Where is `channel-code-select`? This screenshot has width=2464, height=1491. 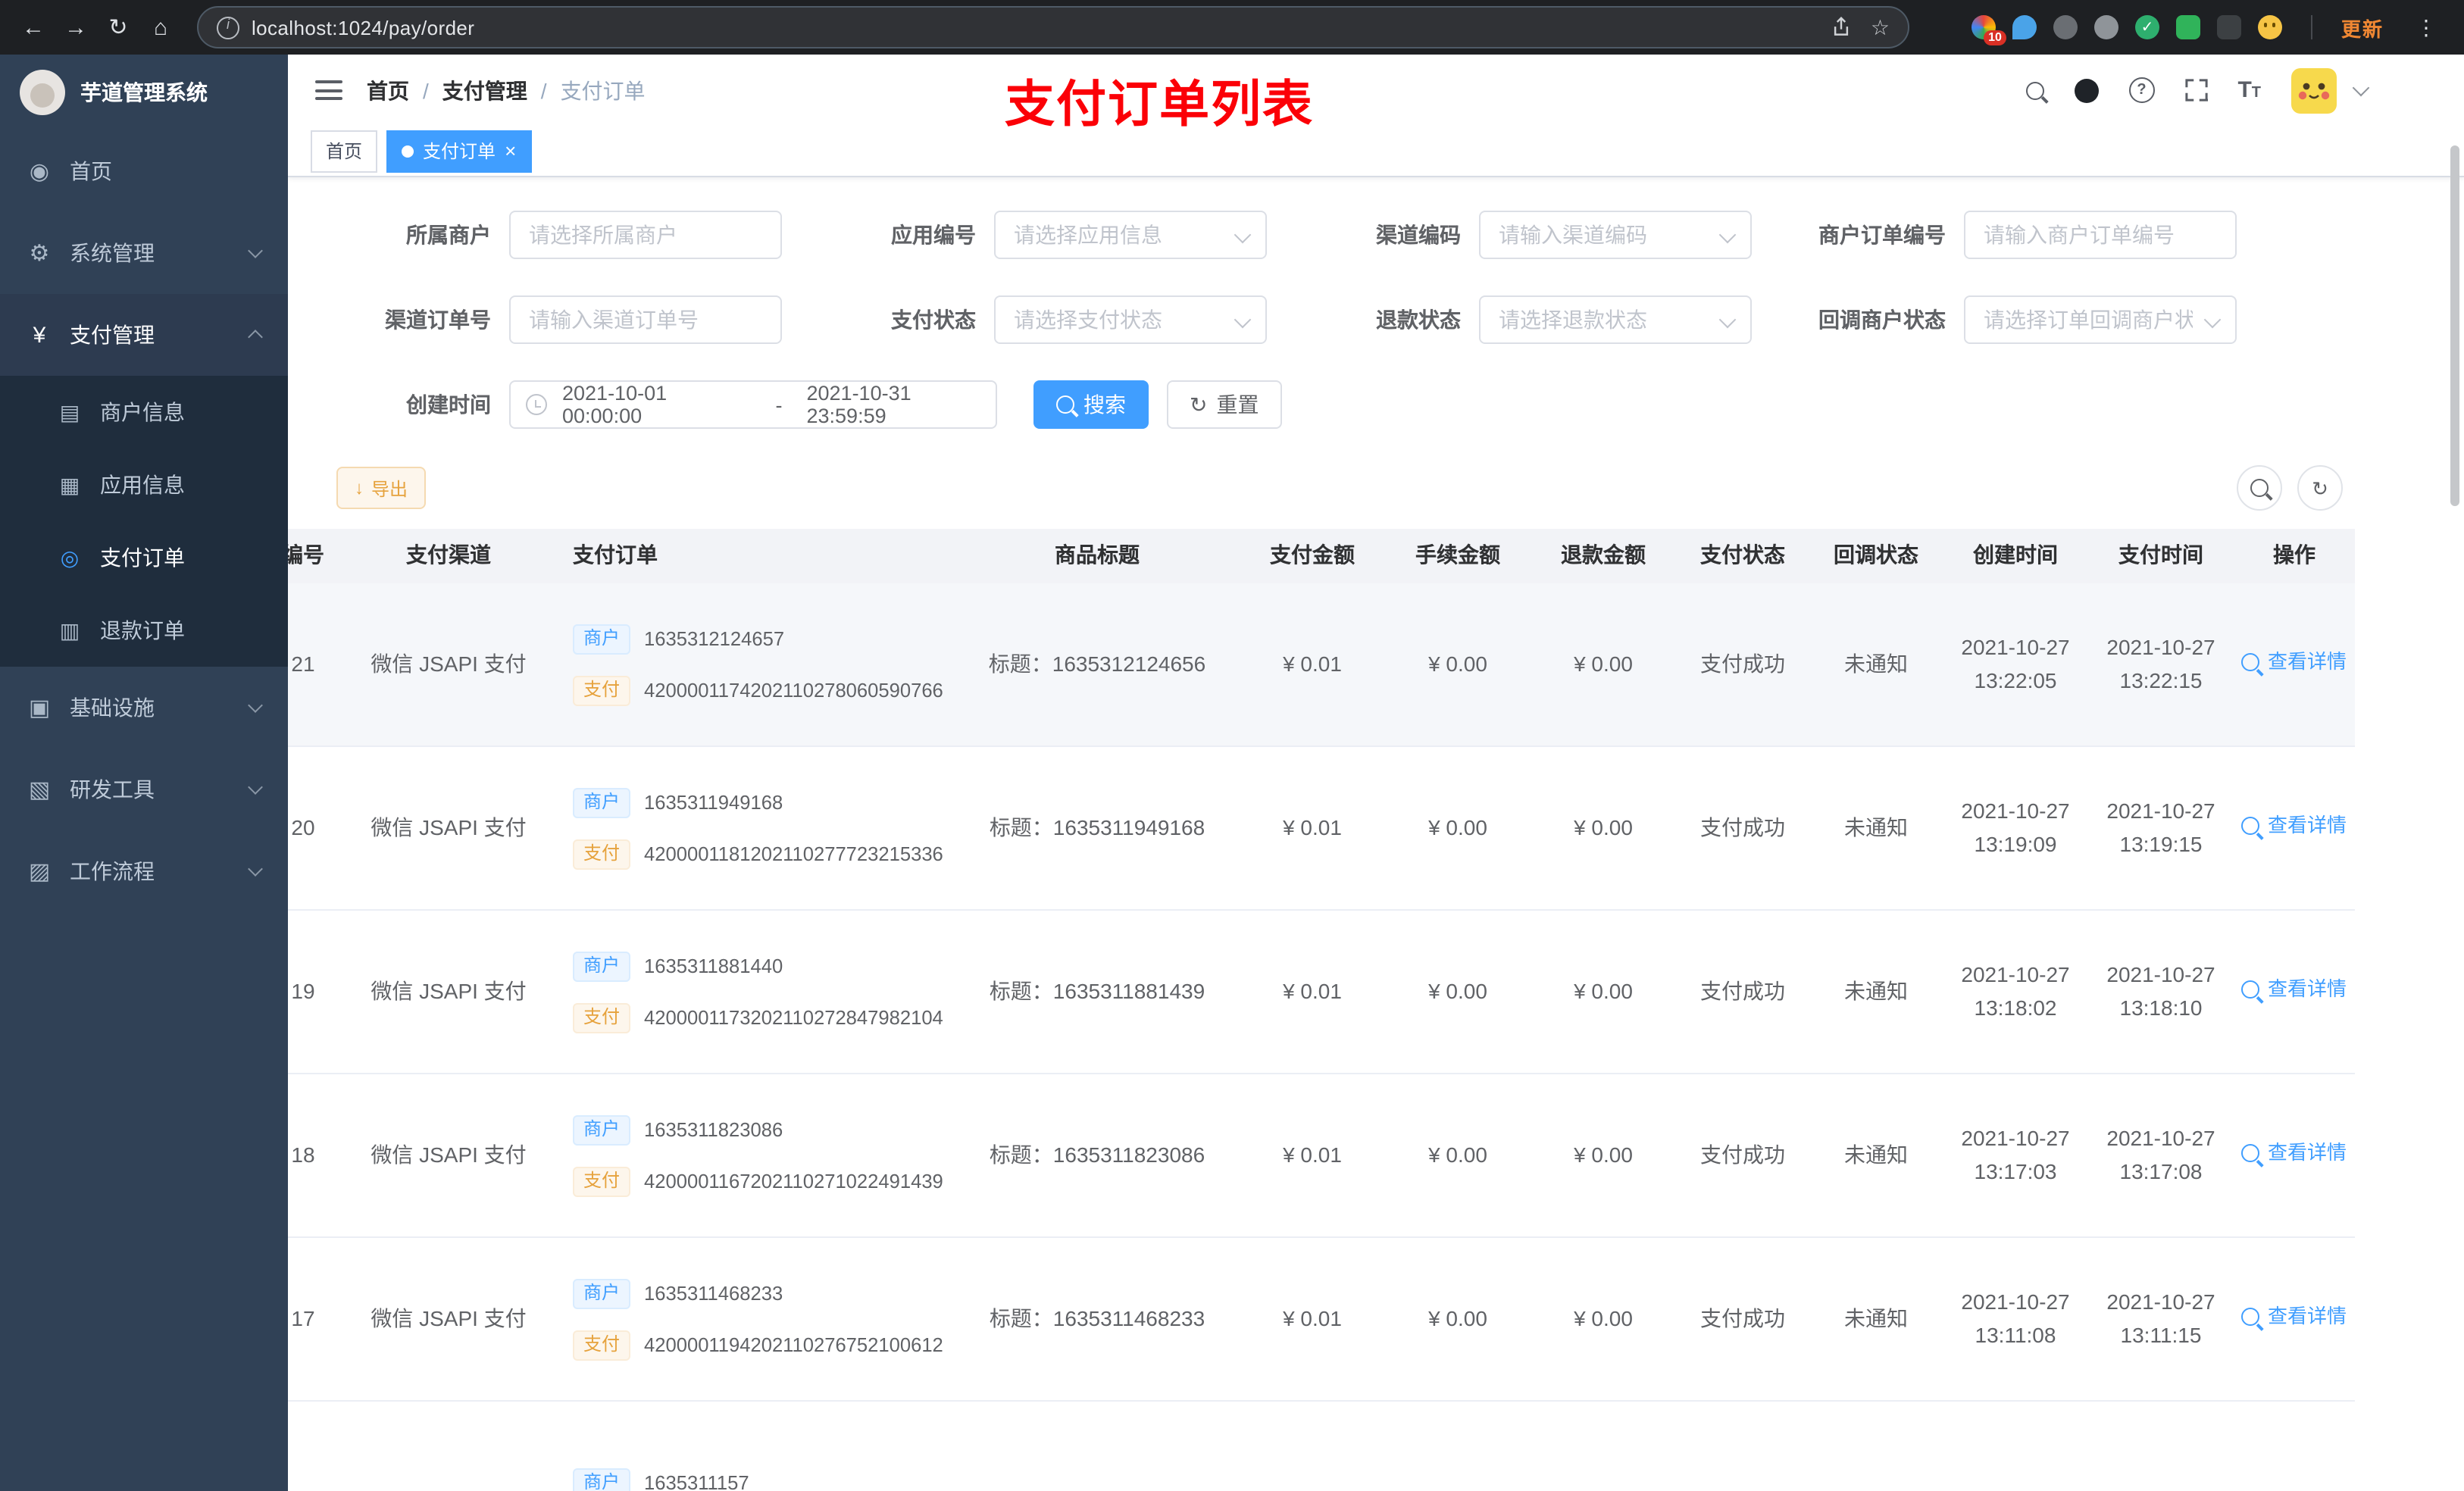
channel-code-select is located at coordinates (1615, 235).